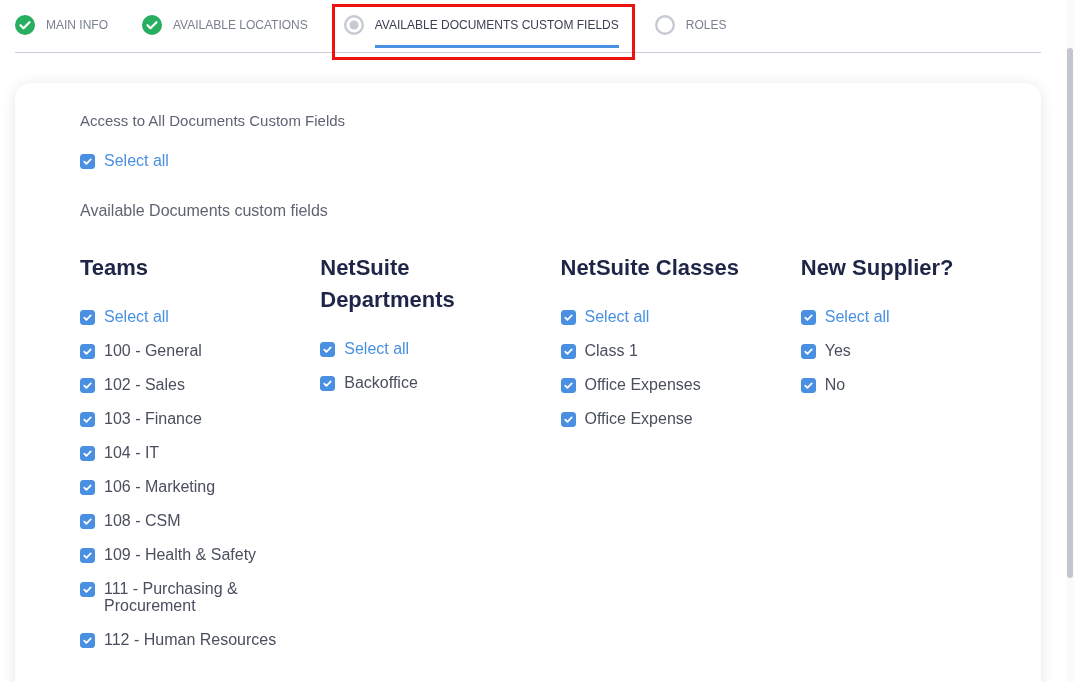 The width and height of the screenshot is (1074, 682). I want to click on group-heading: NetSuite Departments, so click(388, 284).